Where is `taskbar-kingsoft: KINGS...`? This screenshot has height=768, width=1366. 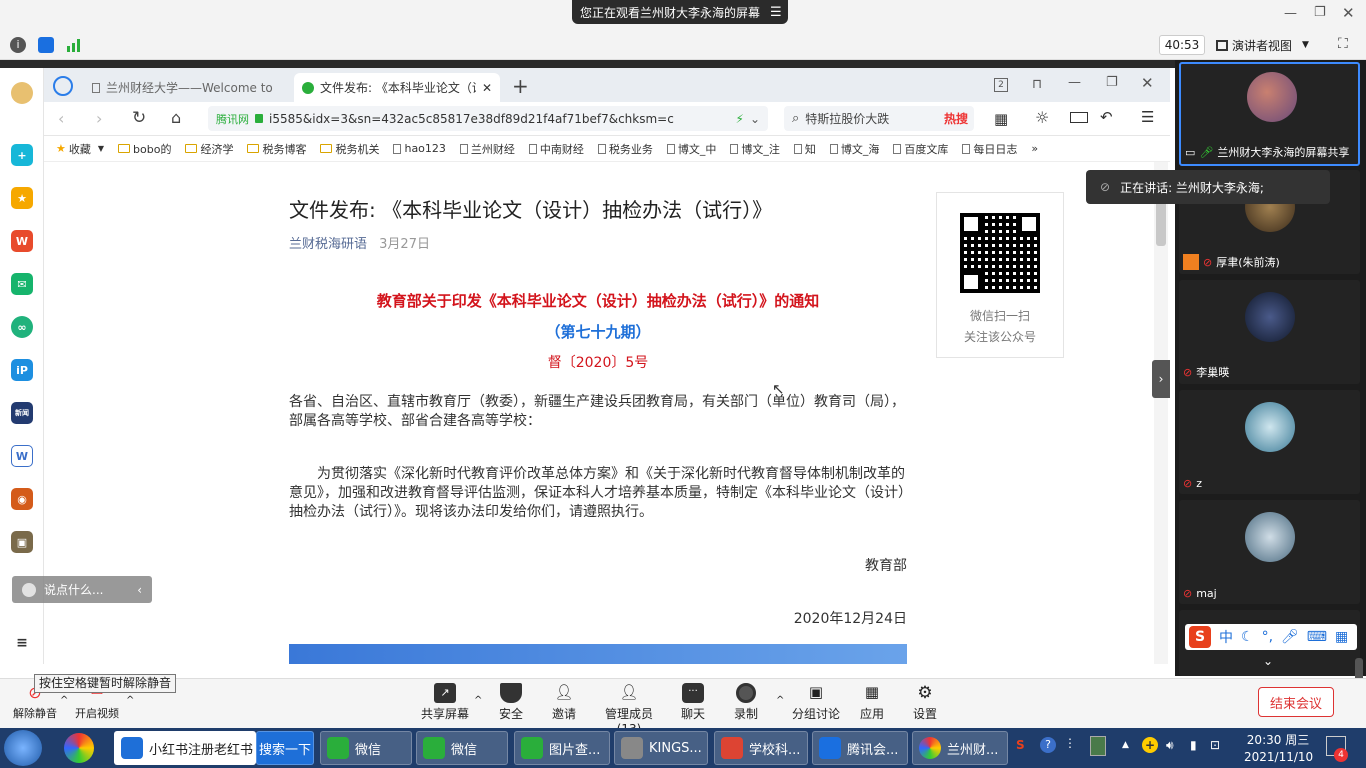 taskbar-kingsoft: KINGS... is located at coordinates (661, 748).